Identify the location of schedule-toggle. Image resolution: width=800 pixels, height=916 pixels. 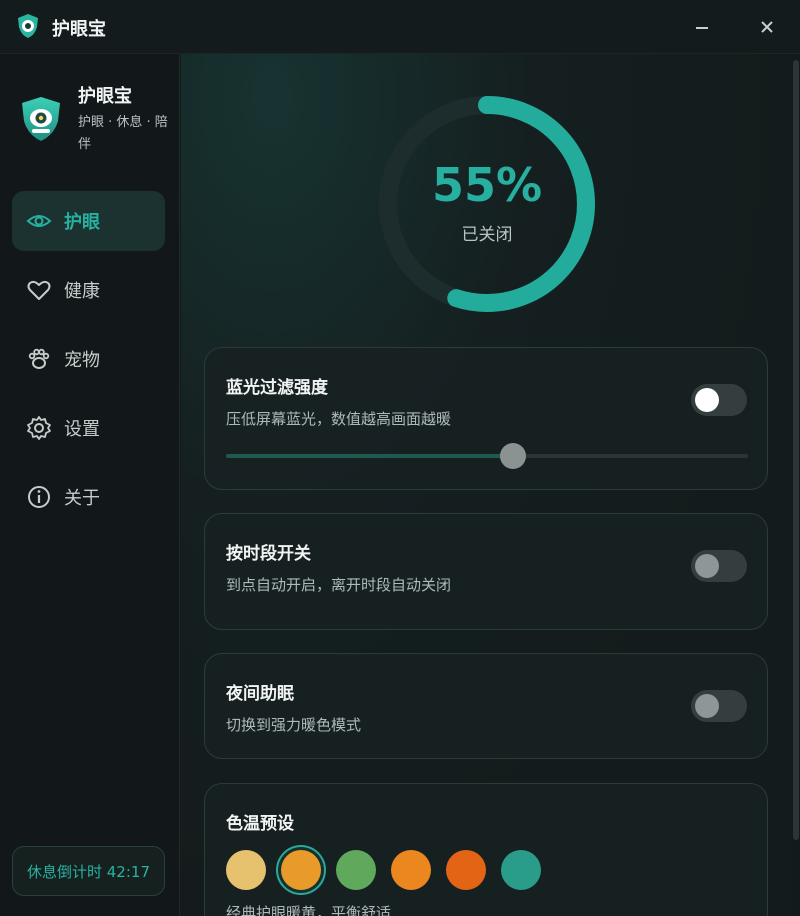
(719, 566).